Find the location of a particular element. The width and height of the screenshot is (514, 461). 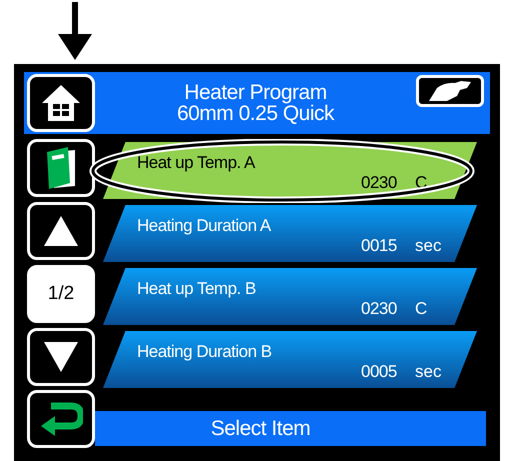

parameter-label: Heat up Temp. A is located at coordinates (196, 163).